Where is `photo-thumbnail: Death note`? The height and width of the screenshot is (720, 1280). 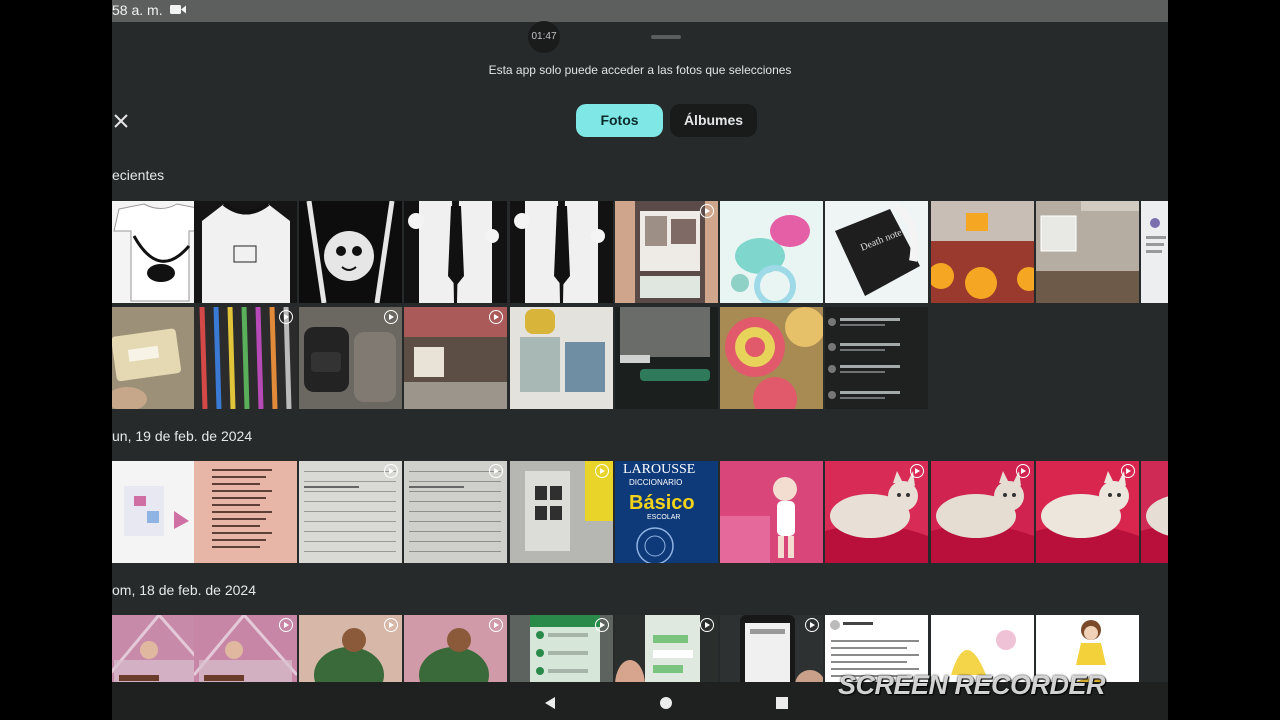 photo-thumbnail: Death note is located at coordinates (876, 252).